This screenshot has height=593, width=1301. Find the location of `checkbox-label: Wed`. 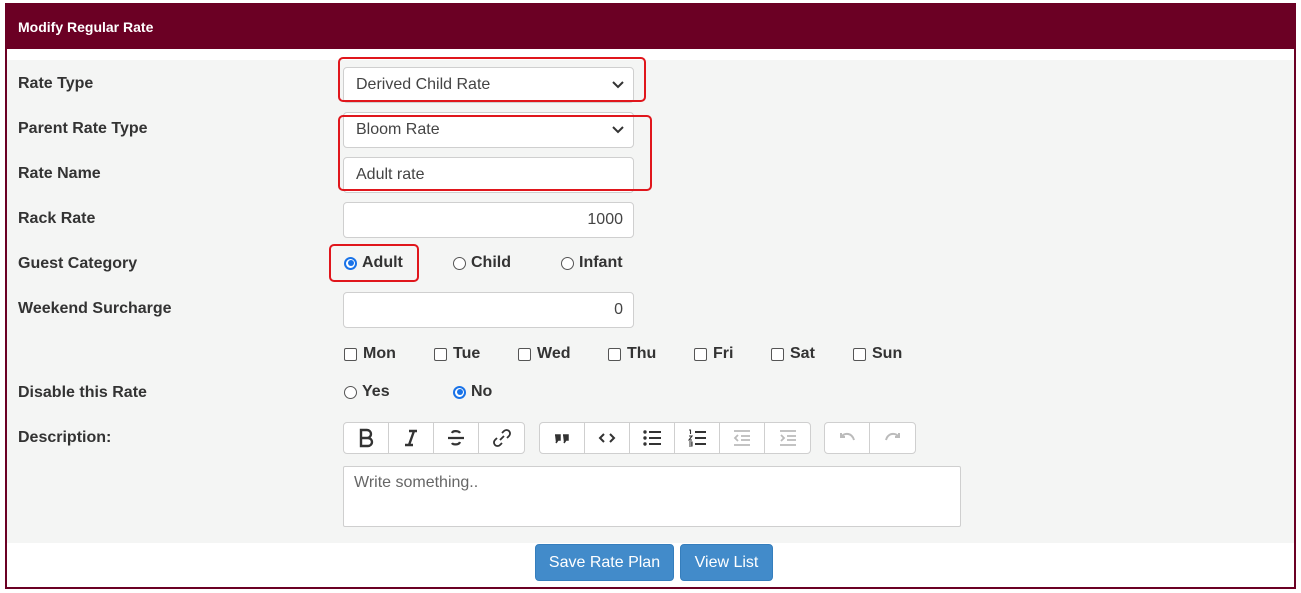

checkbox-label: Wed is located at coordinates (554, 353).